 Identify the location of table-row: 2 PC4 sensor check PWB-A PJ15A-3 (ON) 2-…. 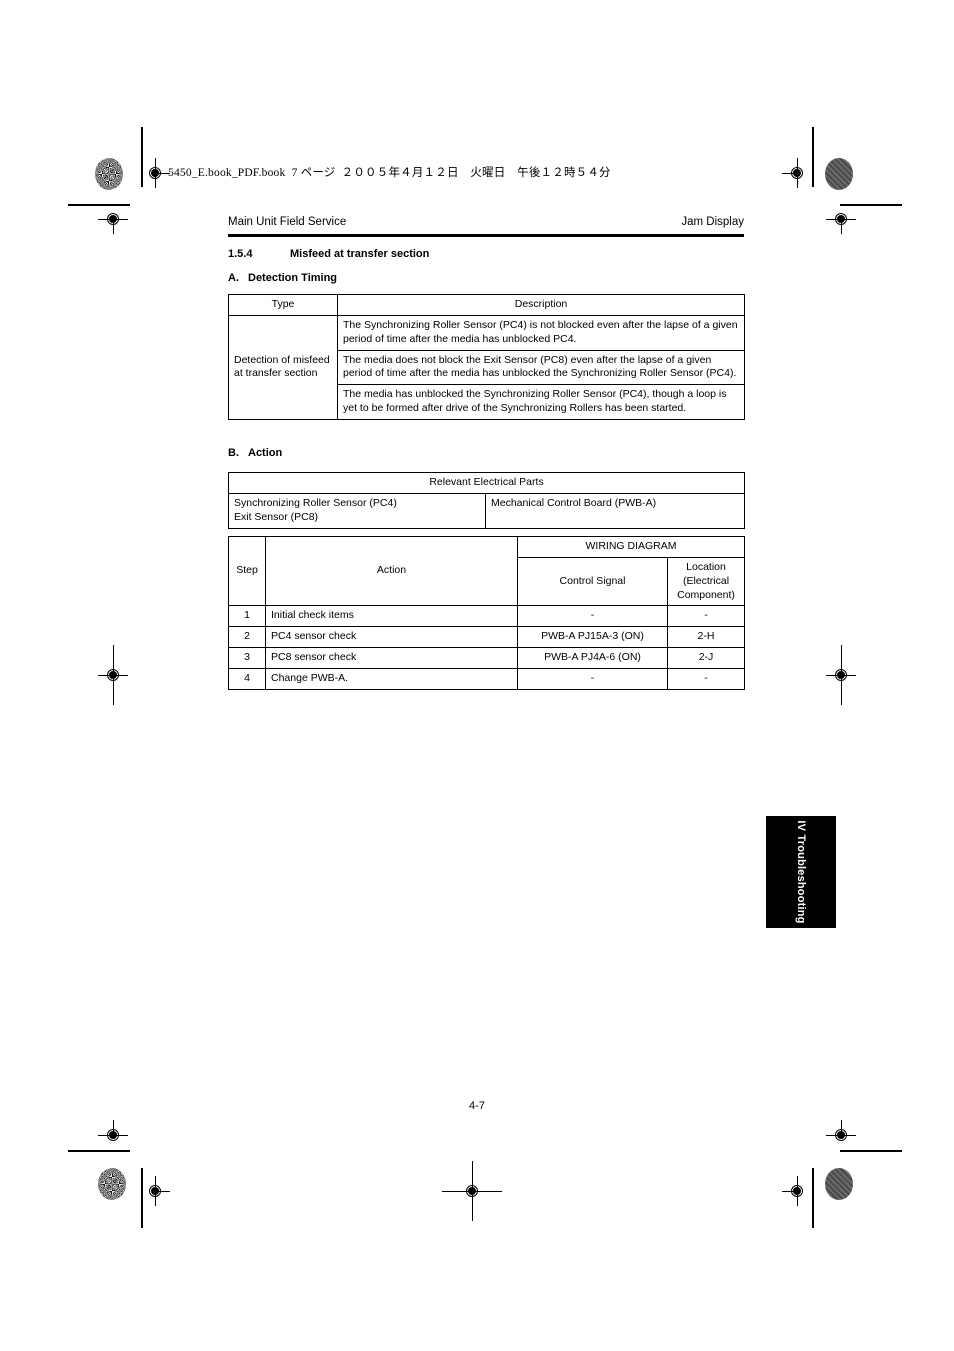
(486, 637).